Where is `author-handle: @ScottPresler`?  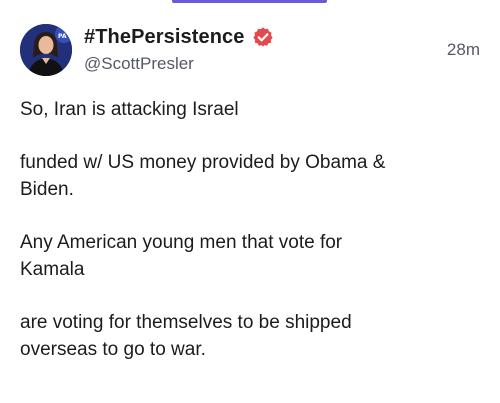
author-handle: @ScottPresler is located at coordinates (139, 64).